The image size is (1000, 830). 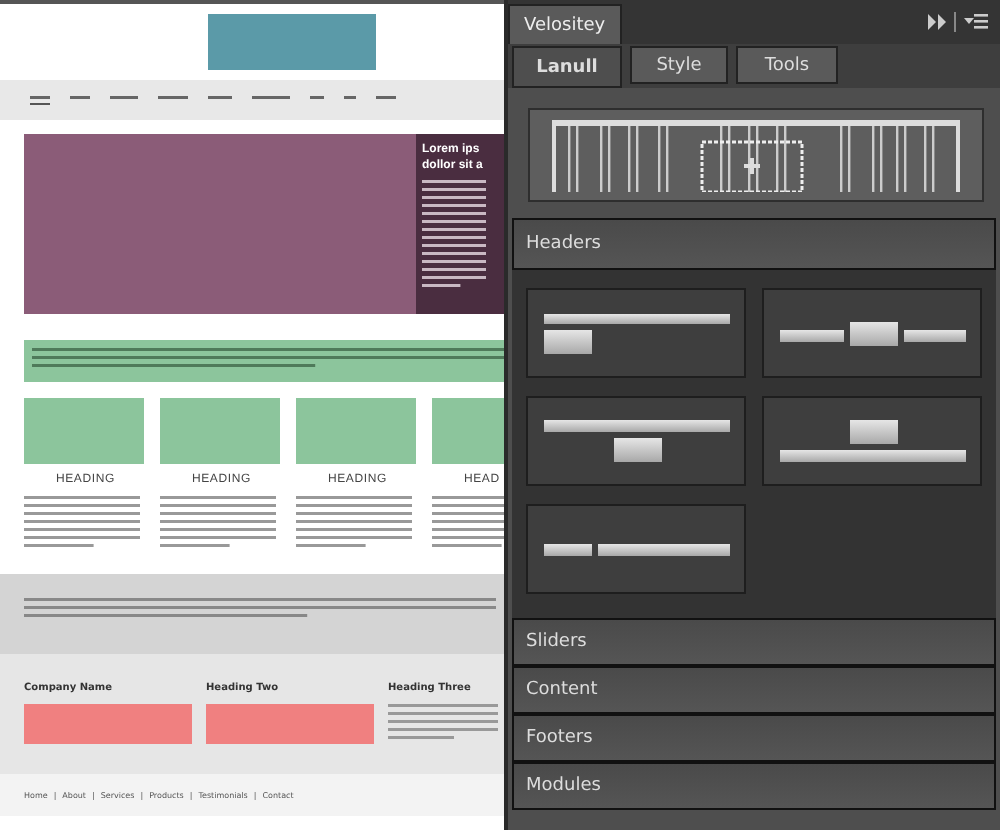 I want to click on section-header: Footers, so click(x=754, y=738).